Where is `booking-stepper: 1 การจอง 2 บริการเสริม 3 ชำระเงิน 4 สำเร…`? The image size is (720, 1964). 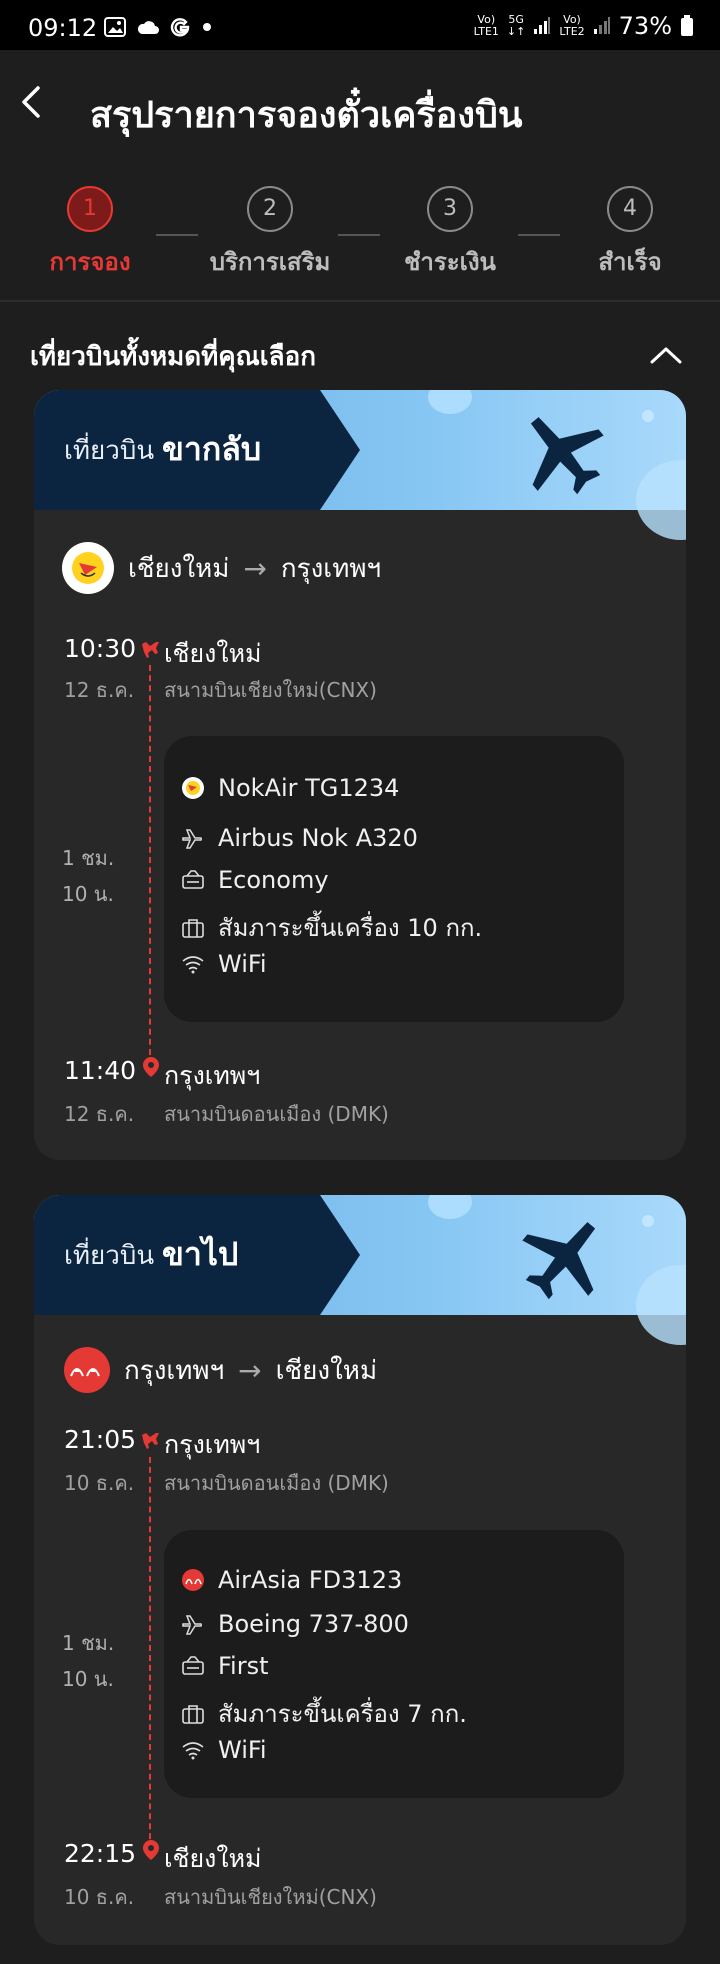 booking-stepper: 1 การจอง 2 บริการเสริม 3 ชำระเงิน 4 สำเร… is located at coordinates (360, 236).